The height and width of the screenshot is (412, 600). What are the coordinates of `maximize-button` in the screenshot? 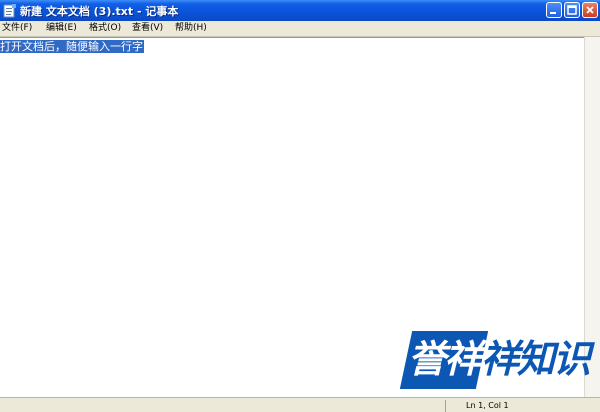 It's located at (572, 10).